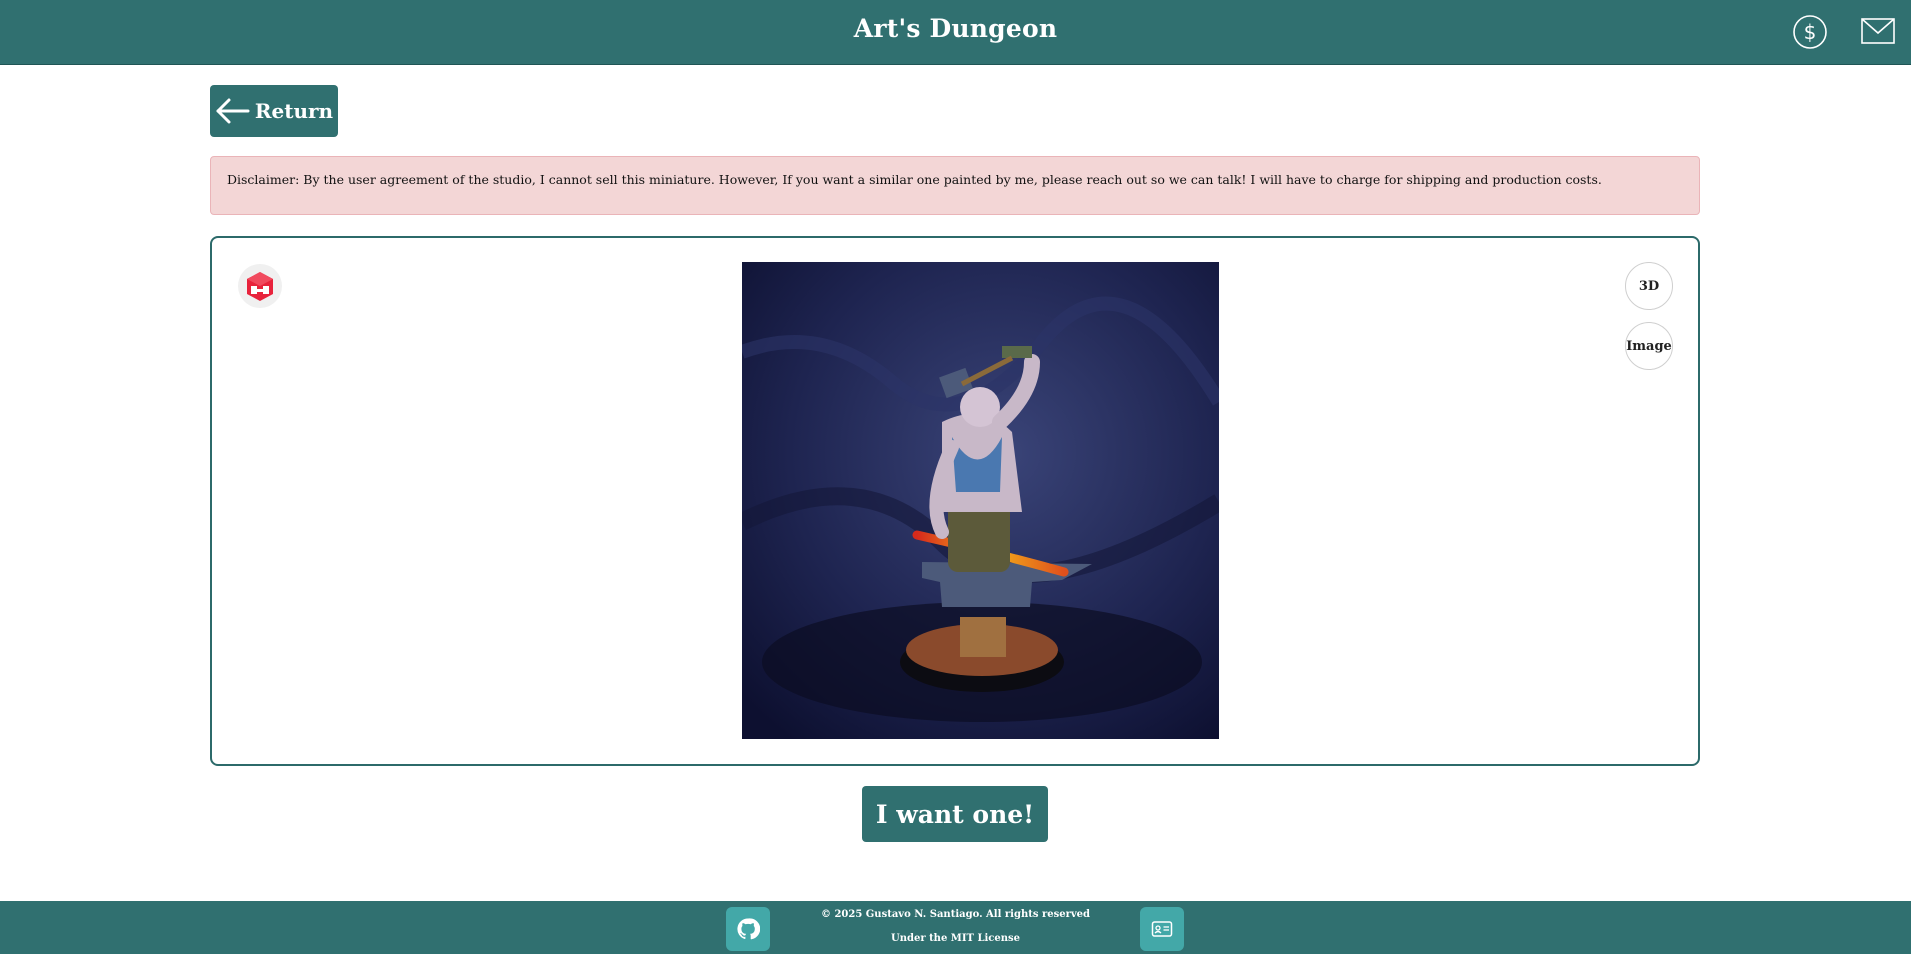 This screenshot has height=954, width=1911. I want to click on toggle-3d-button: 3D, so click(1649, 286).